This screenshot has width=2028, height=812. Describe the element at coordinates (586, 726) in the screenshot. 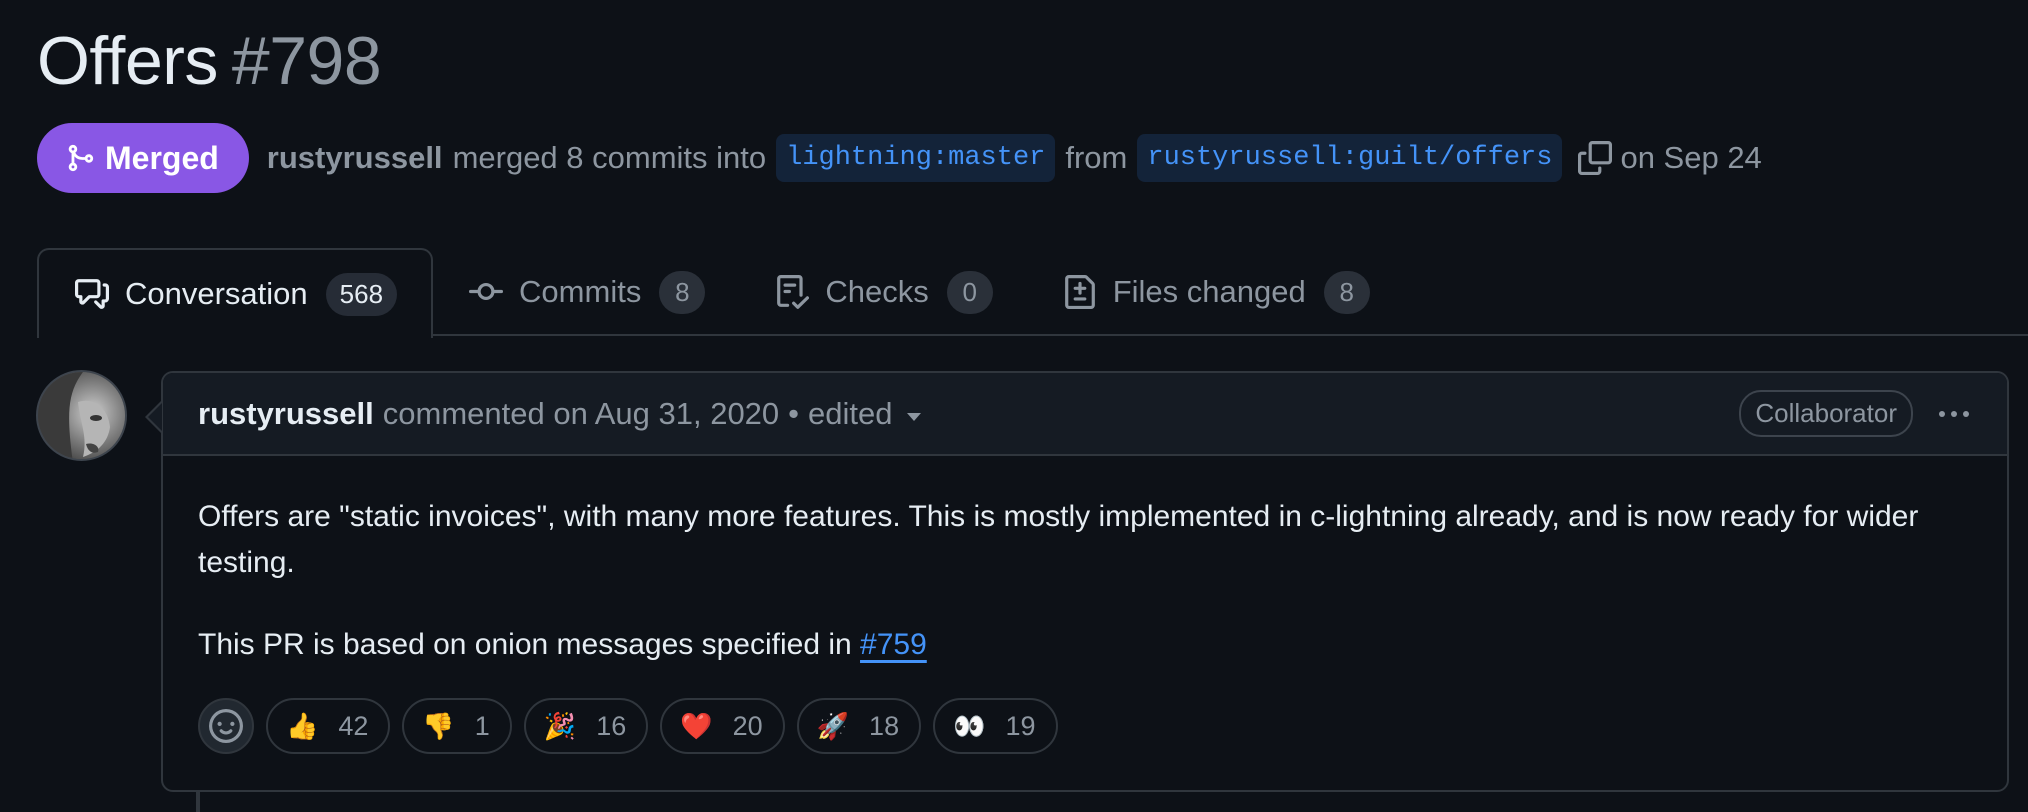

I see `reaction-hooray: 🎉 16` at that location.